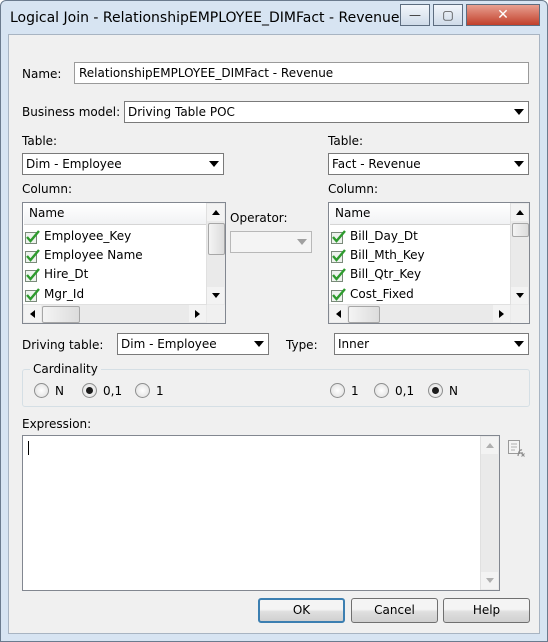 The height and width of the screenshot is (642, 548). I want to click on left-list-vertical-scrollbar, so click(215, 254).